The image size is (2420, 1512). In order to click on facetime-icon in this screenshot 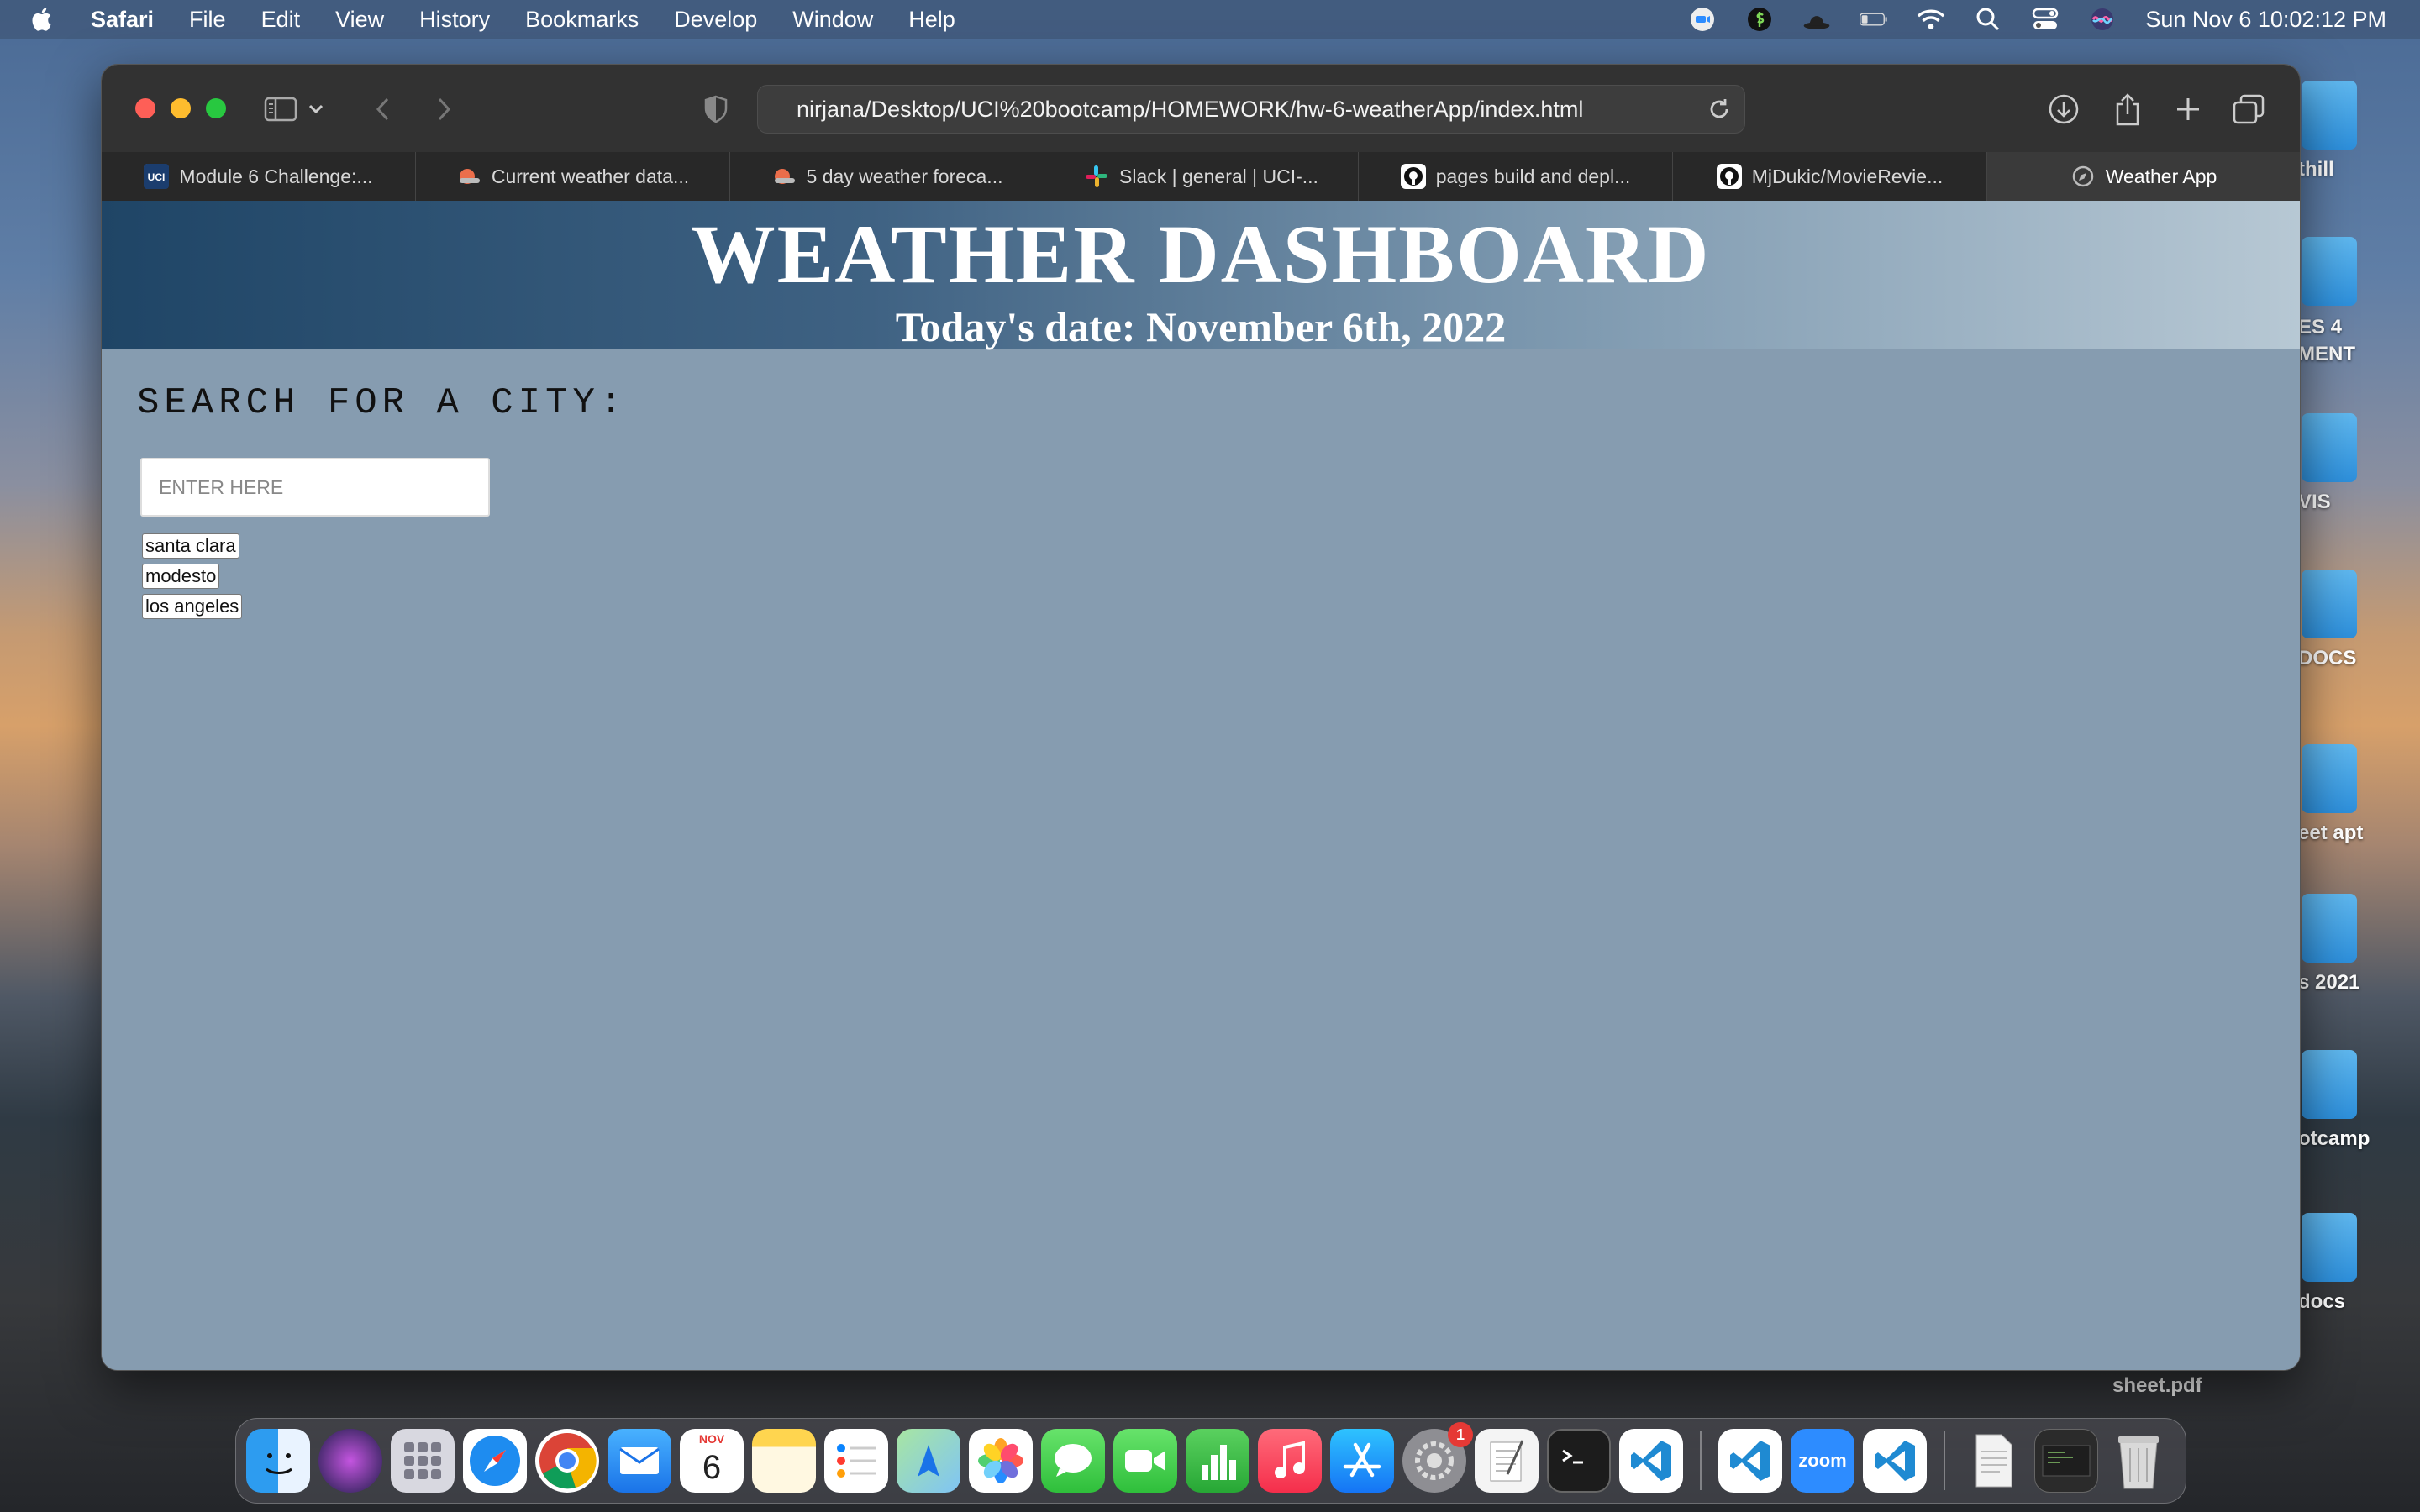, I will do `click(1145, 1461)`.